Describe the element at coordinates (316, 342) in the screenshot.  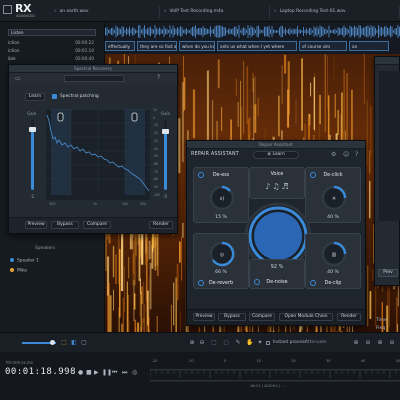
I see `attenuate-dropdown: Attenuate` at that location.